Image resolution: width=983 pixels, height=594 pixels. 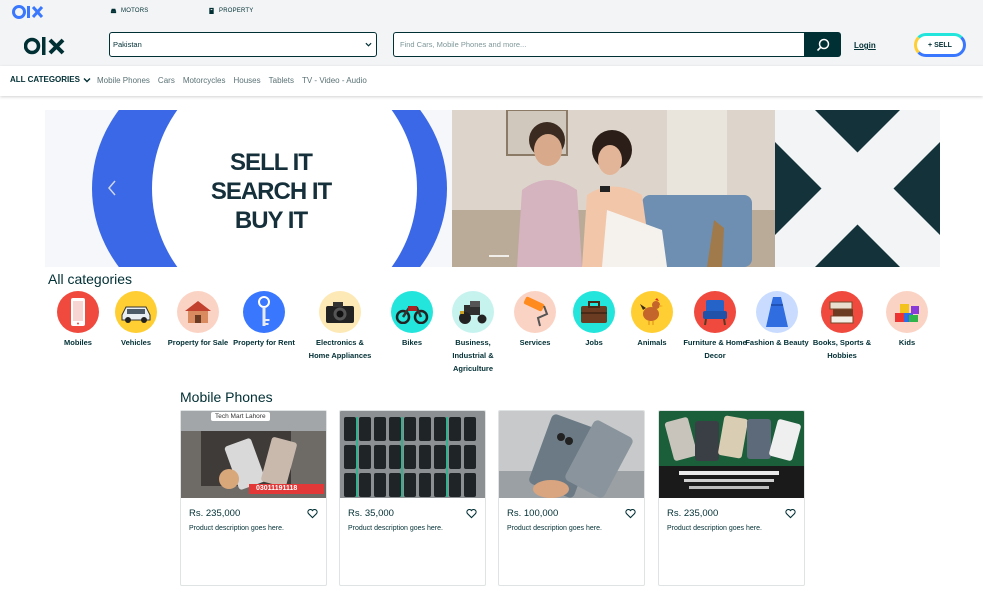 I want to click on category-services-circle, so click(x=535, y=312).